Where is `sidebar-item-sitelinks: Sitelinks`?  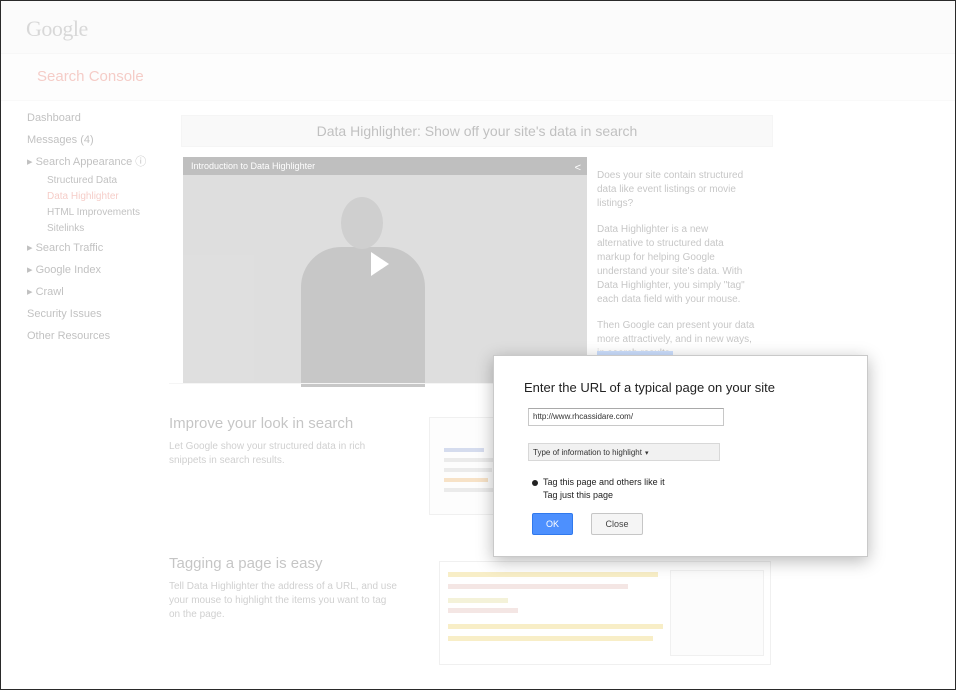 sidebar-item-sitelinks: Sitelinks is located at coordinates (92, 229).